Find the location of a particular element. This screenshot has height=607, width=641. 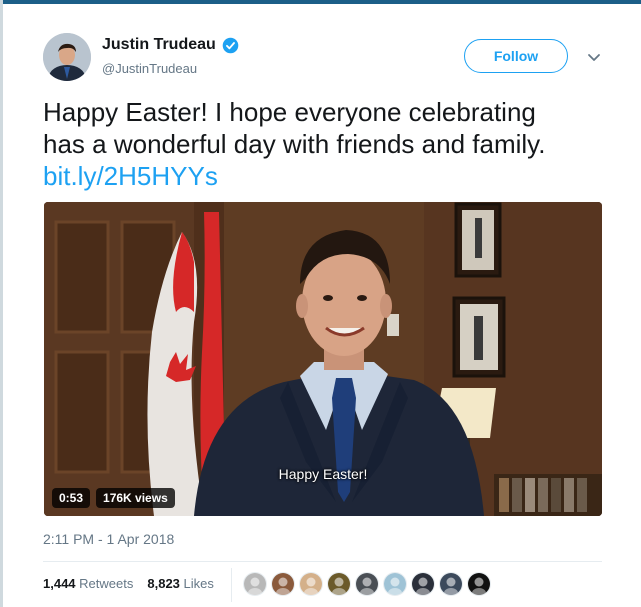

engagement-stats: 1,444 Retweets 8,823 Likes is located at coordinates (128, 583).